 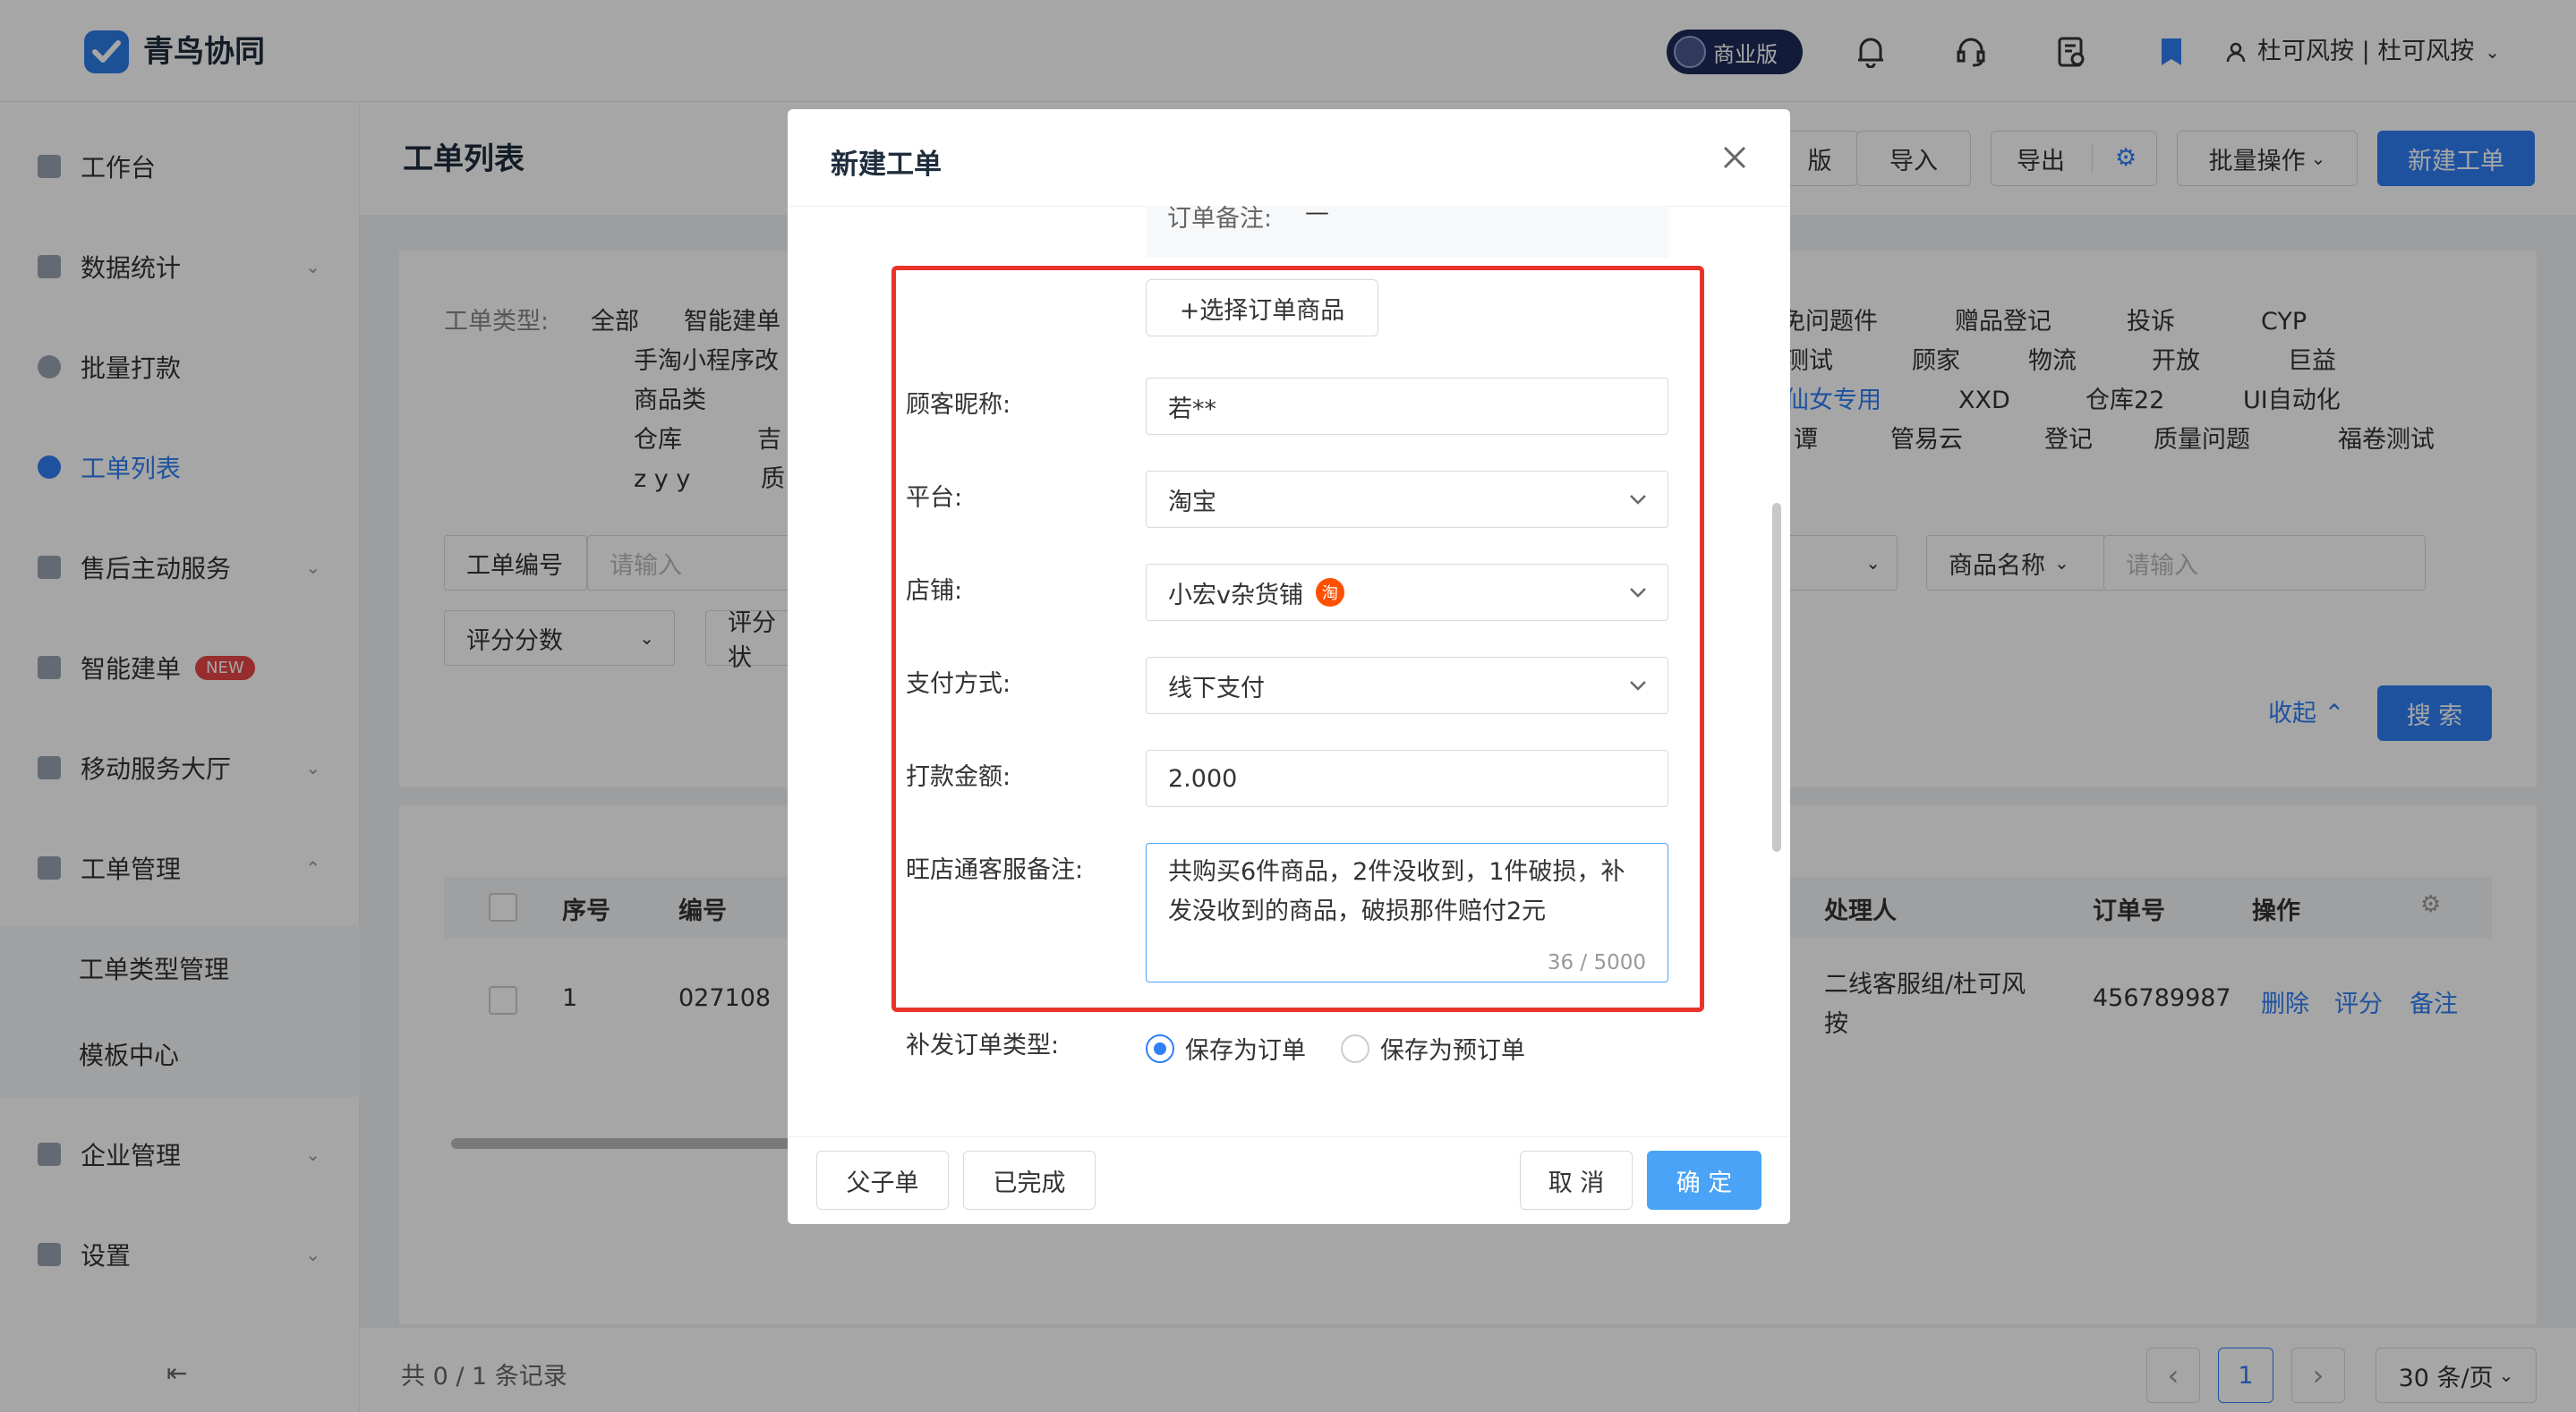 What do you see at coordinates (882, 1180) in the screenshot?
I see `parent-child-button: 父子单` at bounding box center [882, 1180].